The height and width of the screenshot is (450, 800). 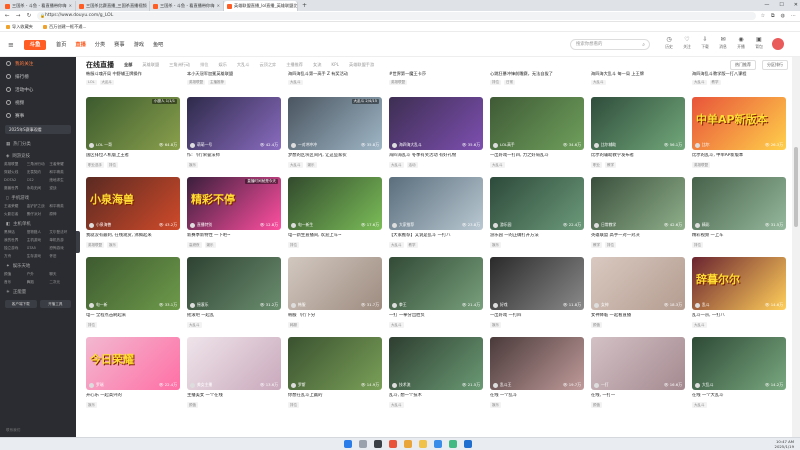 I want to click on category-link: 三角洲行动, so click(x=38, y=164).